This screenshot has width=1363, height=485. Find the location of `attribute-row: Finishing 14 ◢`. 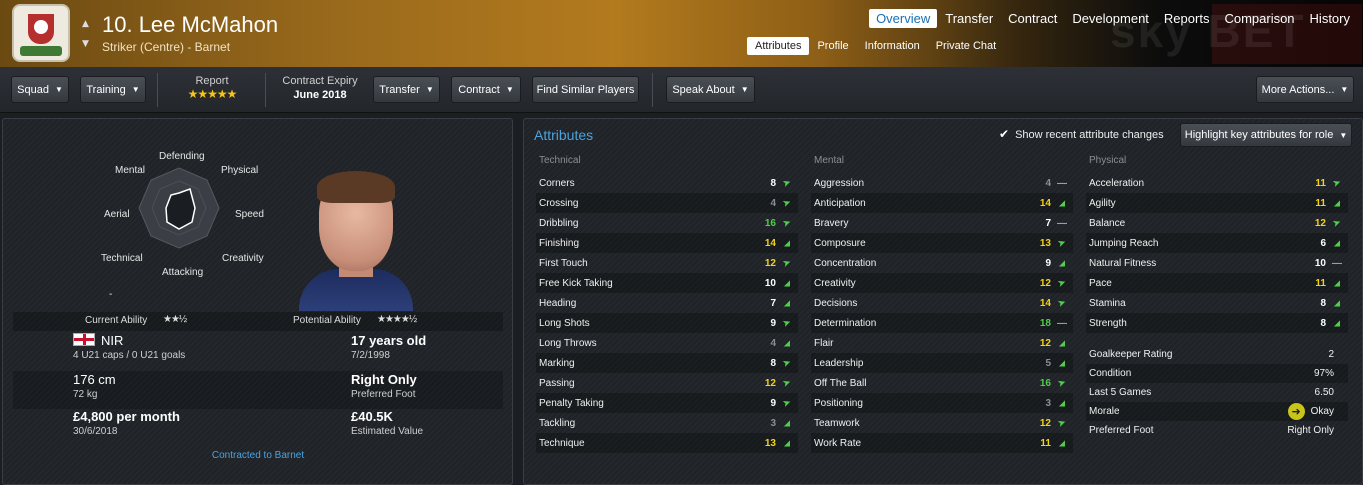

attribute-row: Finishing 14 ◢ is located at coordinates (667, 243).